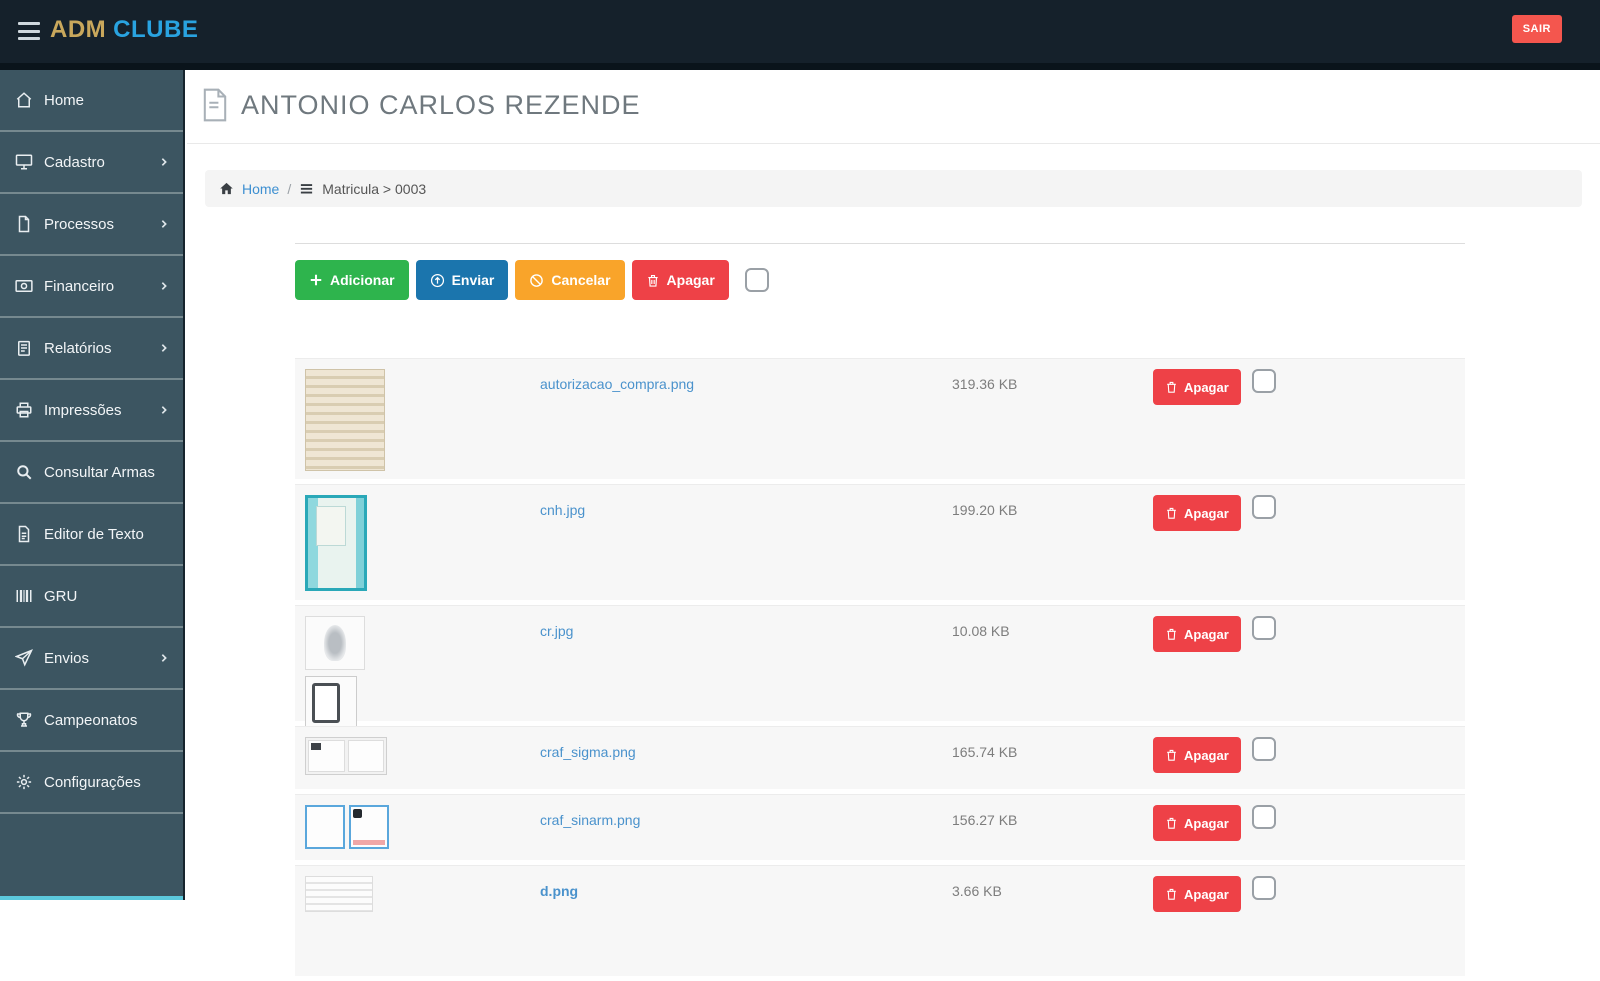 This screenshot has width=1600, height=981. Describe the element at coordinates (893, 188) in the screenshot. I see `breadcrumb: Home / Matricula > 0003` at that location.